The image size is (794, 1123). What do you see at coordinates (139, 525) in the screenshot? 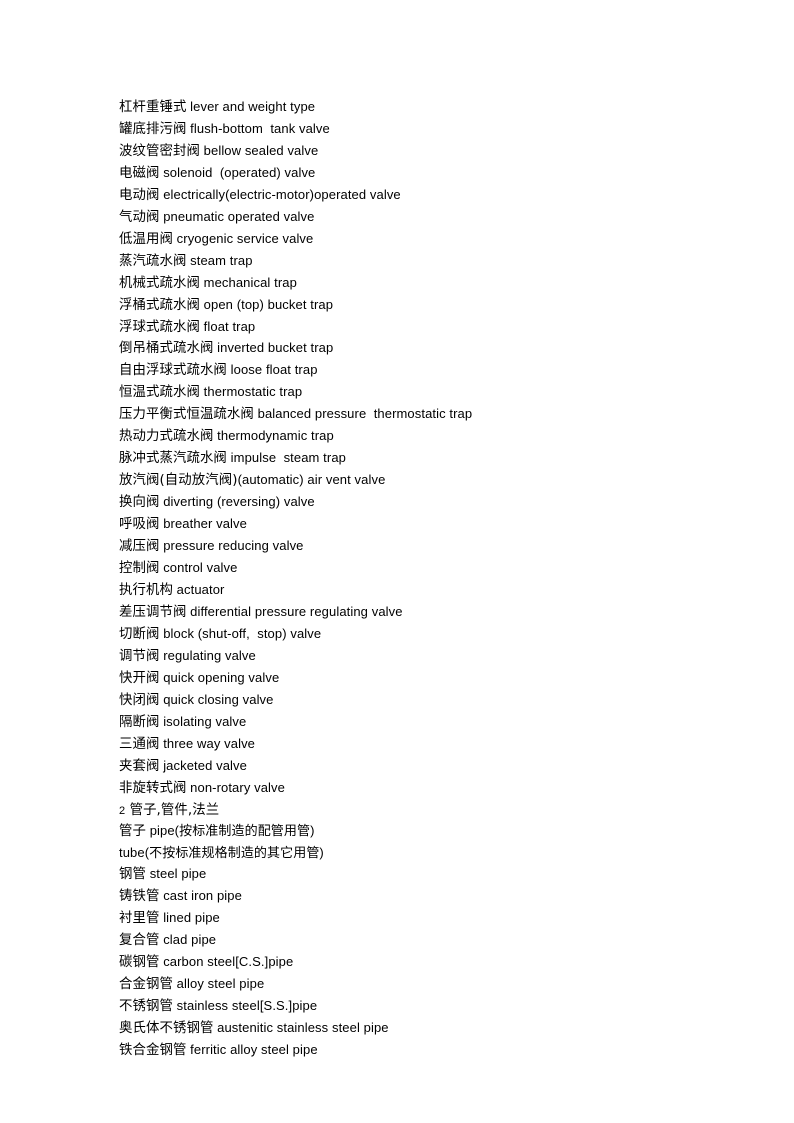
I see `entry-term: 呼吸阀` at bounding box center [139, 525].